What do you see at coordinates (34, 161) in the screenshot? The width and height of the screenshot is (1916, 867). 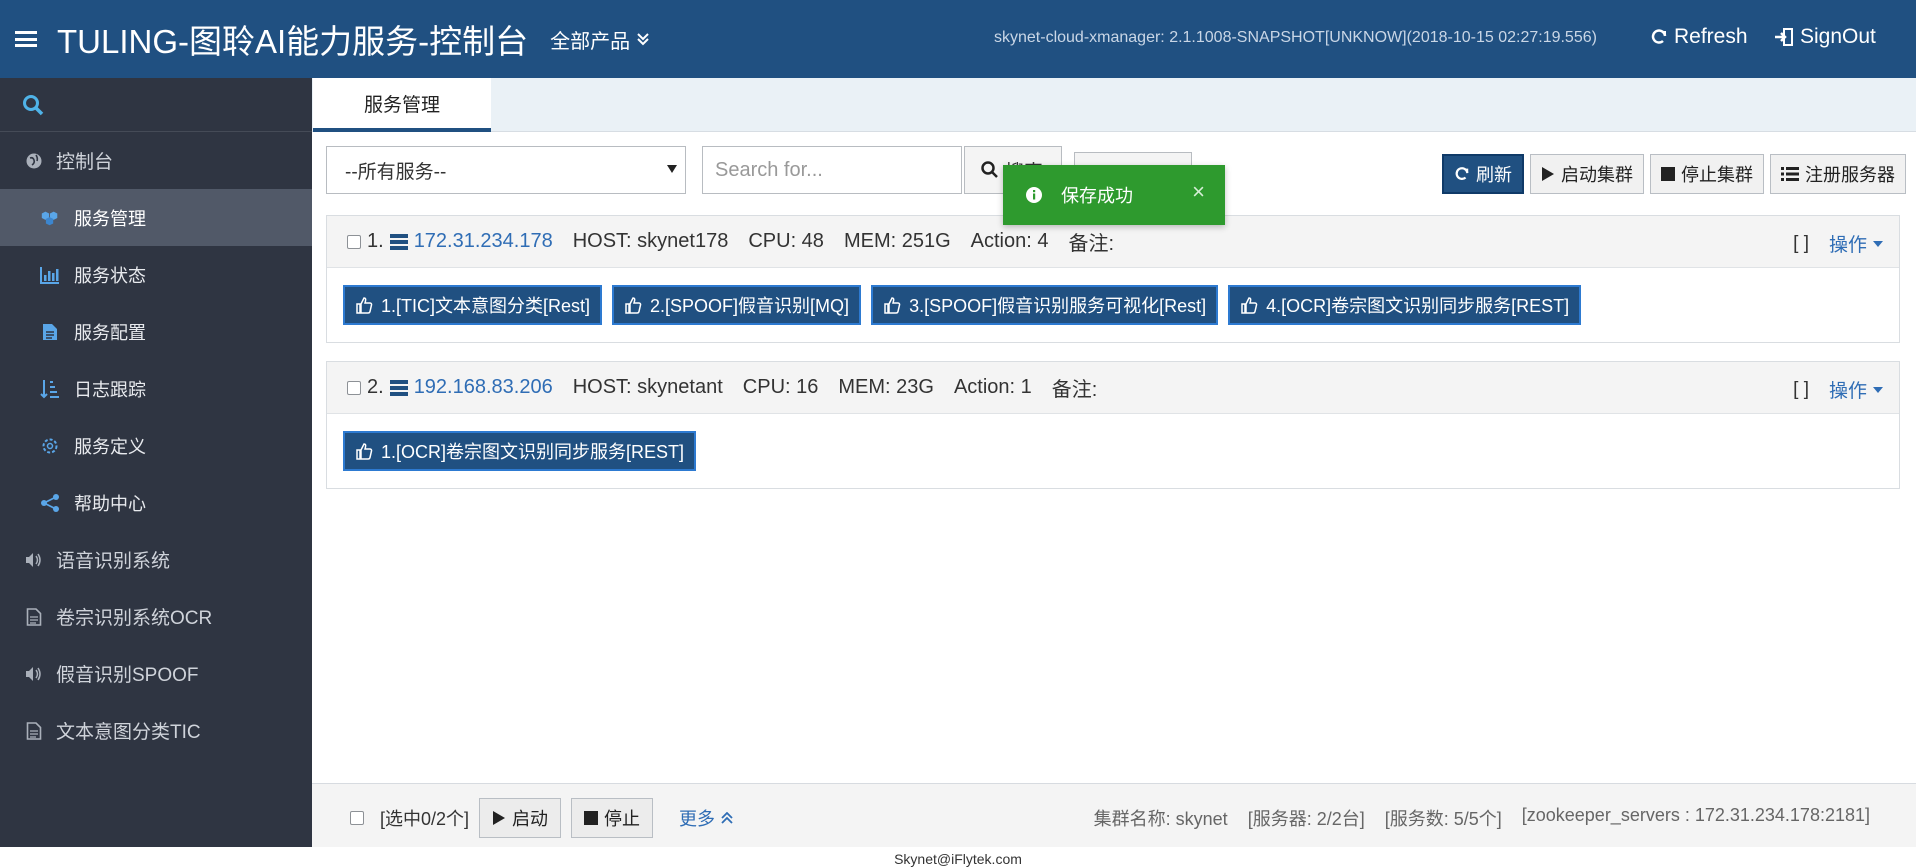 I see `globe-icon` at bounding box center [34, 161].